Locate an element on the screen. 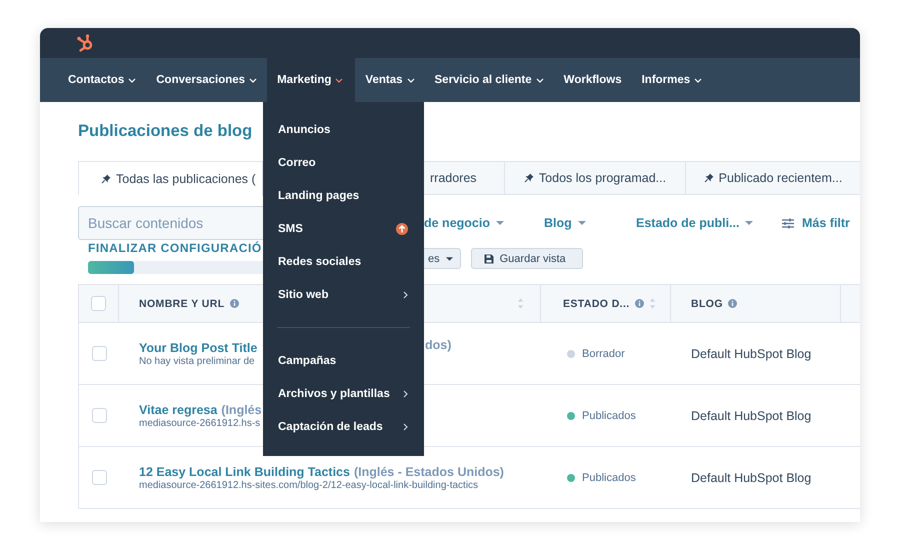 The image size is (901, 551). menu-item: Landing pages is located at coordinates (343, 195).